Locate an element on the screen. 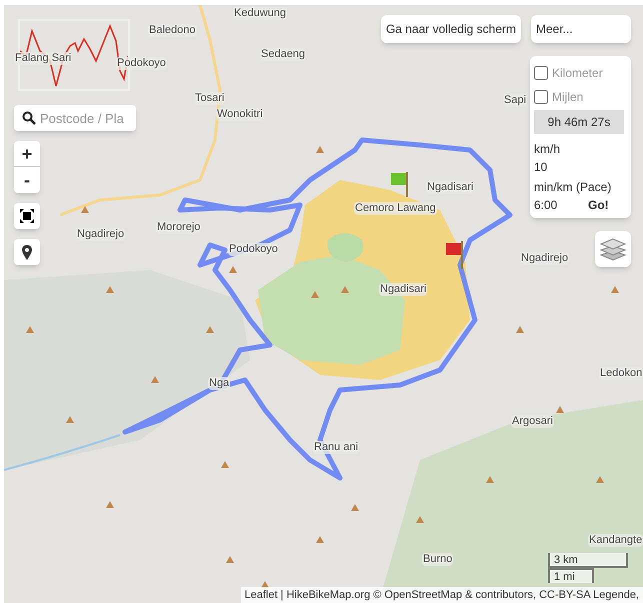  place-label: Nga is located at coordinates (219, 383).